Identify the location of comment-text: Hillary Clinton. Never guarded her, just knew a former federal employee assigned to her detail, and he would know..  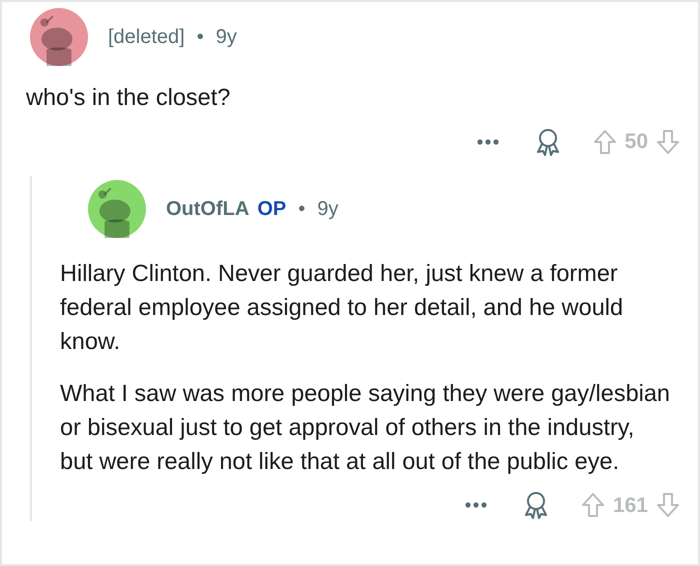
(342, 307).